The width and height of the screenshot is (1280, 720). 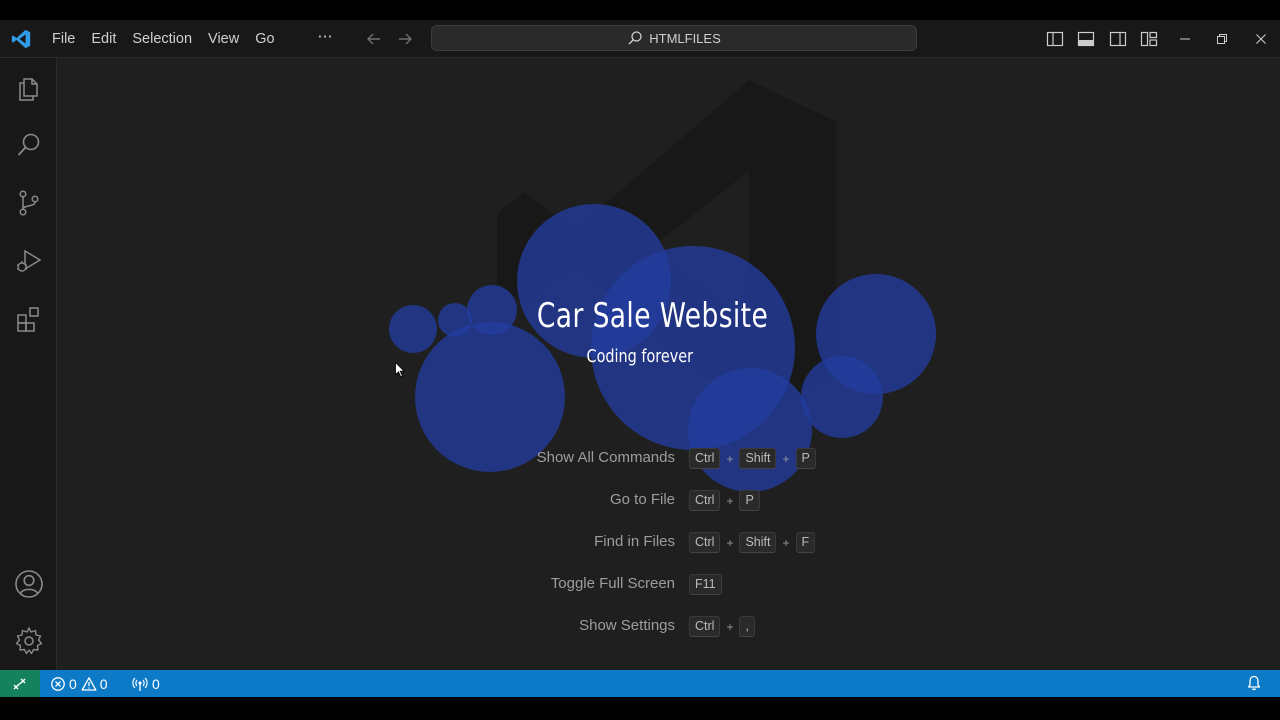 What do you see at coordinates (634, 541) in the screenshot?
I see `shortcut-label: Find in Files` at bounding box center [634, 541].